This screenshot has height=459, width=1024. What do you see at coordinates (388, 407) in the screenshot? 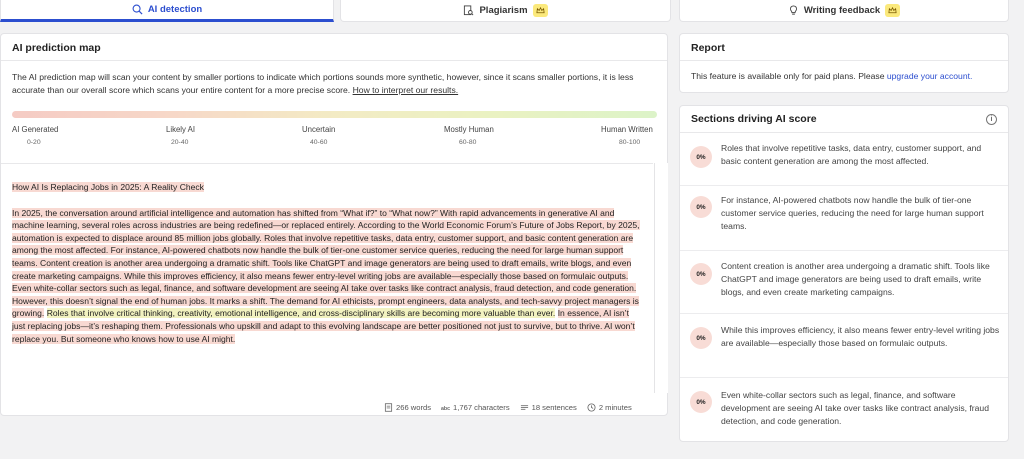
I see `document-icon` at bounding box center [388, 407].